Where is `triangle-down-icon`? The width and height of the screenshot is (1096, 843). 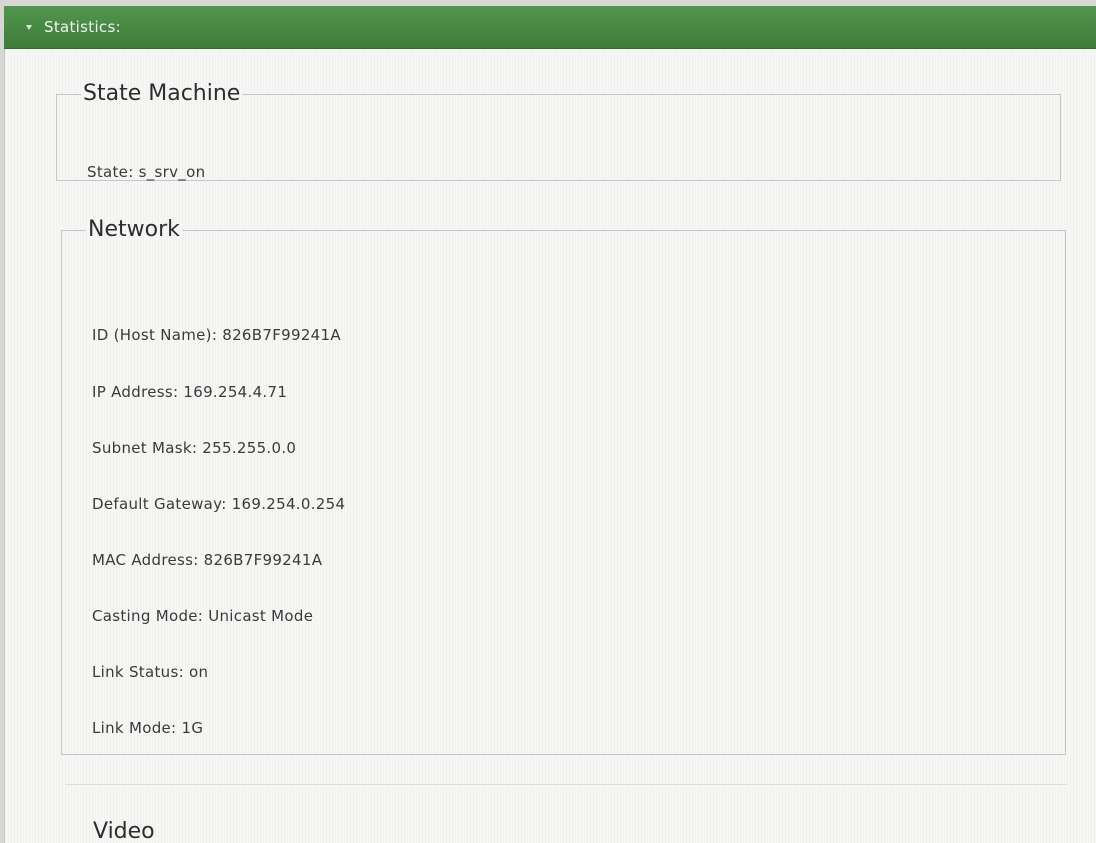
triangle-down-icon is located at coordinates (29, 27).